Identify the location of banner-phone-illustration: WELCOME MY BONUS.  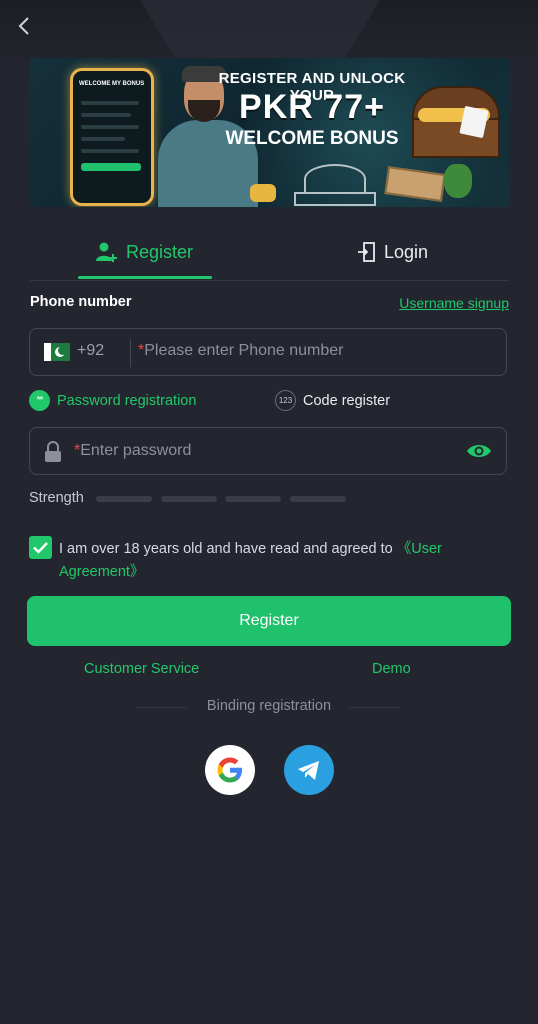
(112, 137).